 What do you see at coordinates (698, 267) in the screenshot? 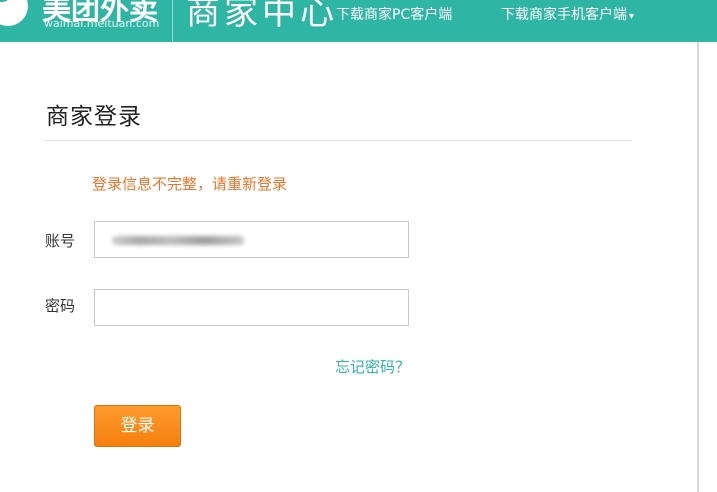
I see `panel-right-border` at bounding box center [698, 267].